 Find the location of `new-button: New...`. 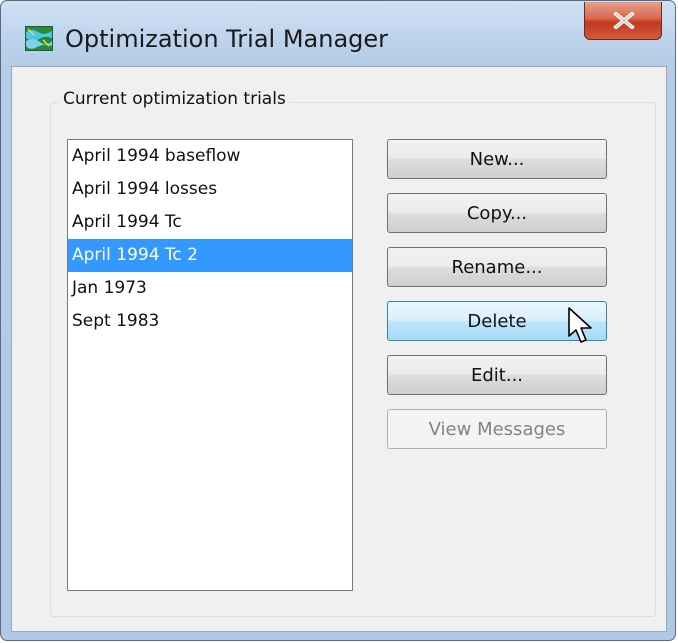

new-button: New... is located at coordinates (497, 159).